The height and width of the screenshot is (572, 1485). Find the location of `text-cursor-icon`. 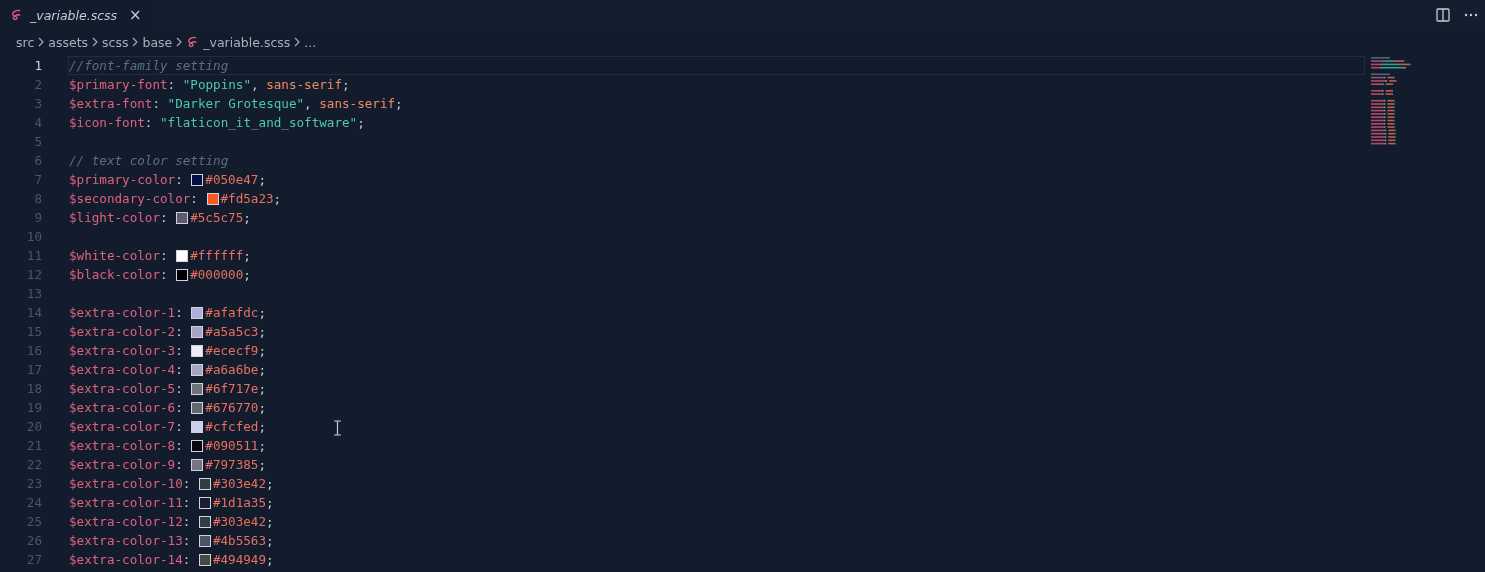

text-cursor-icon is located at coordinates (337, 428).